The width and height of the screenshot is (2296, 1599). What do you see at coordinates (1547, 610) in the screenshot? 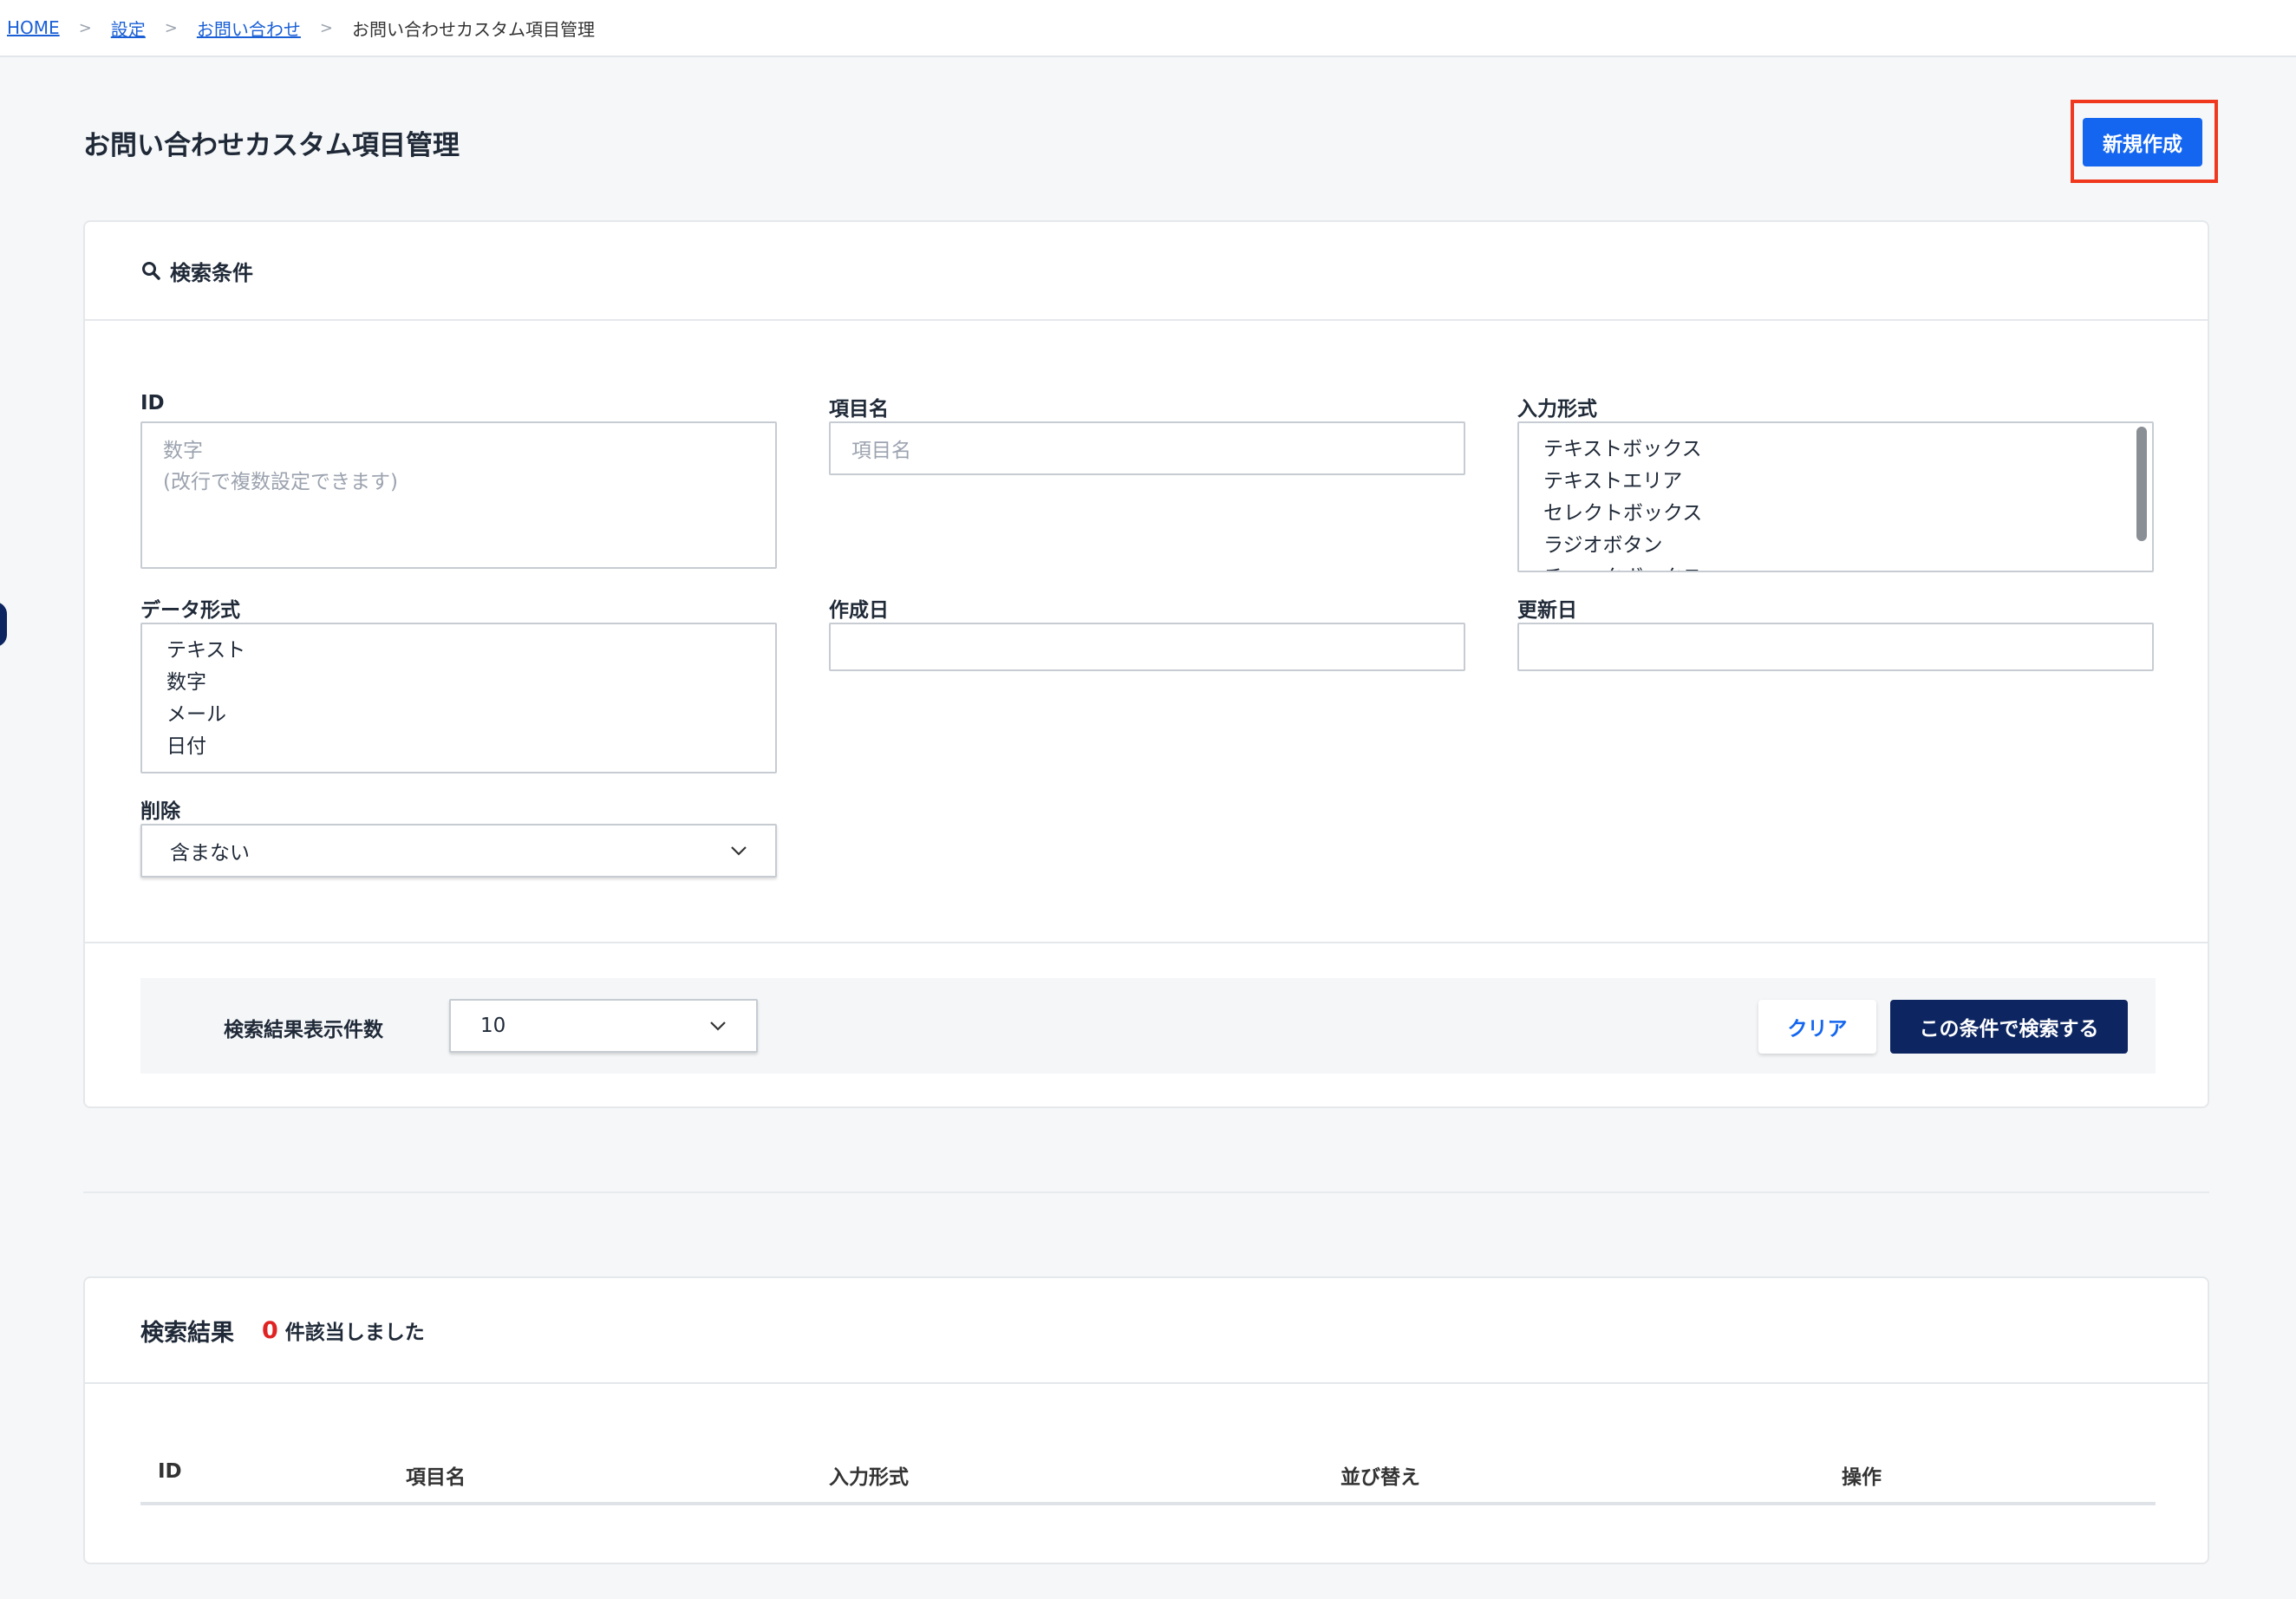
I see `updated-date-label: 更新日` at bounding box center [1547, 610].